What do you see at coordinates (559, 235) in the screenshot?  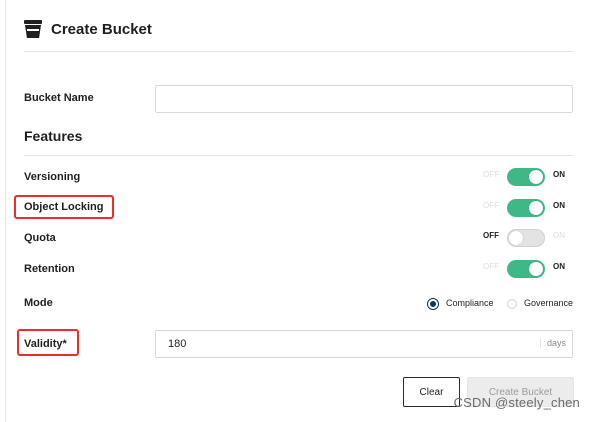 I see `quota-on-text: ON` at bounding box center [559, 235].